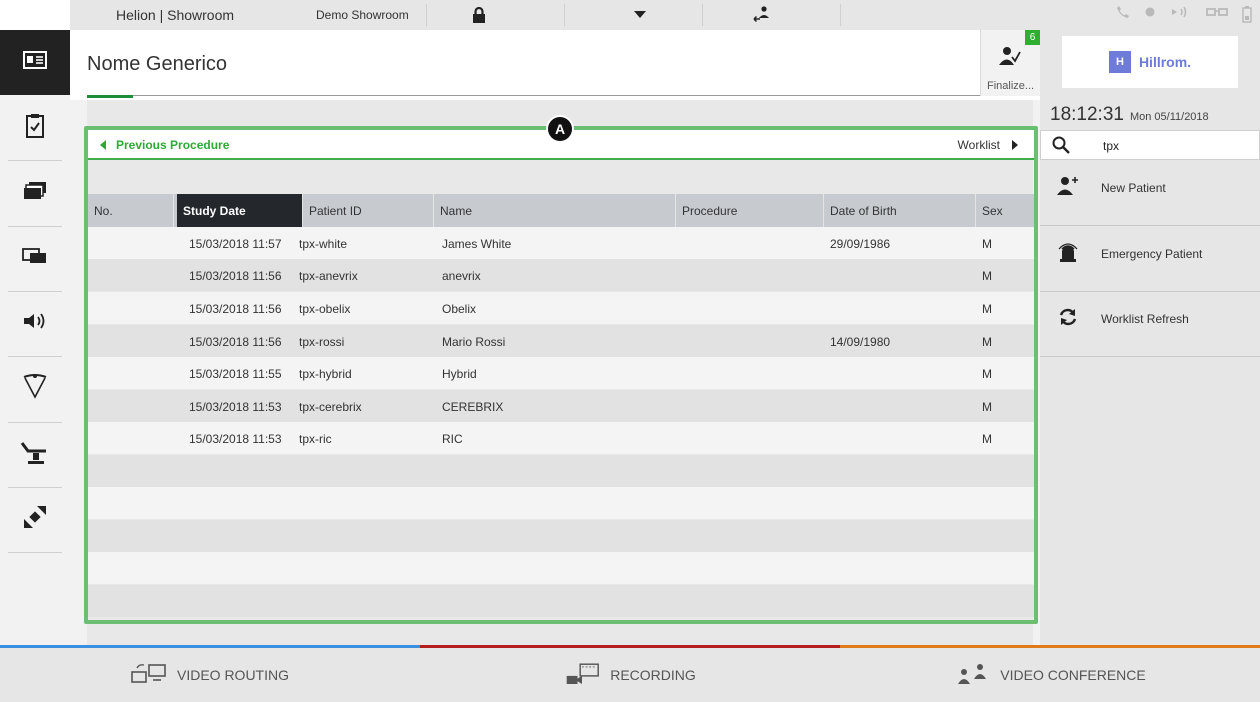  I want to click on phone-icon, so click(1123, 15).